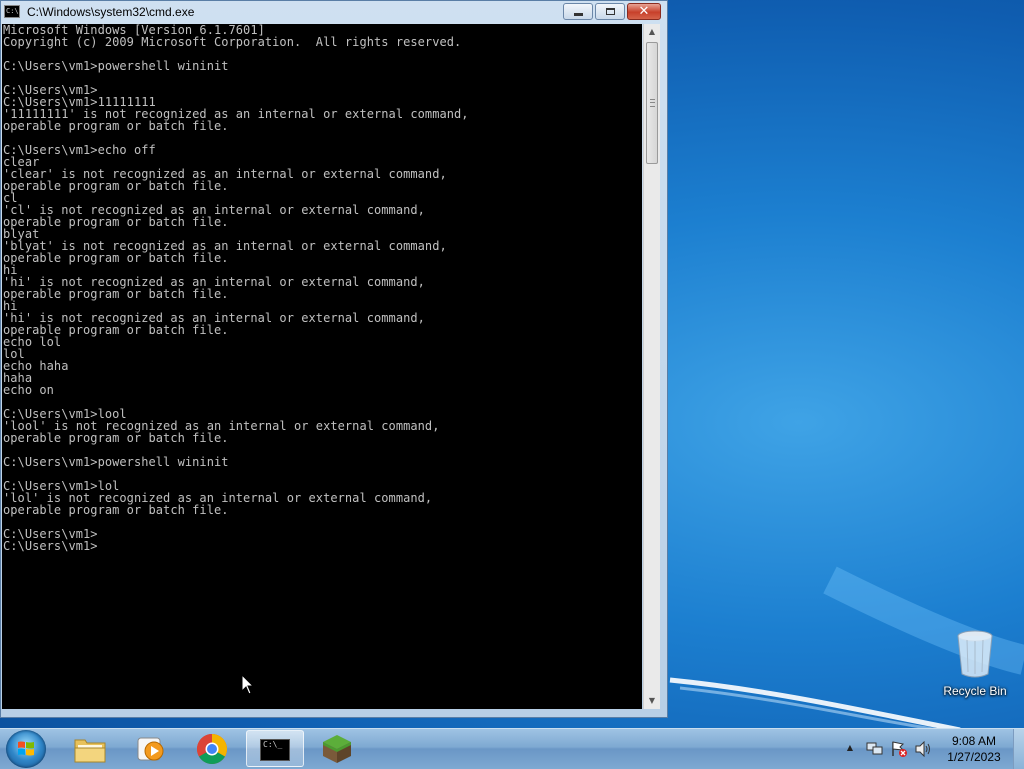  I want to click on close-icon: ✕, so click(644, 11).